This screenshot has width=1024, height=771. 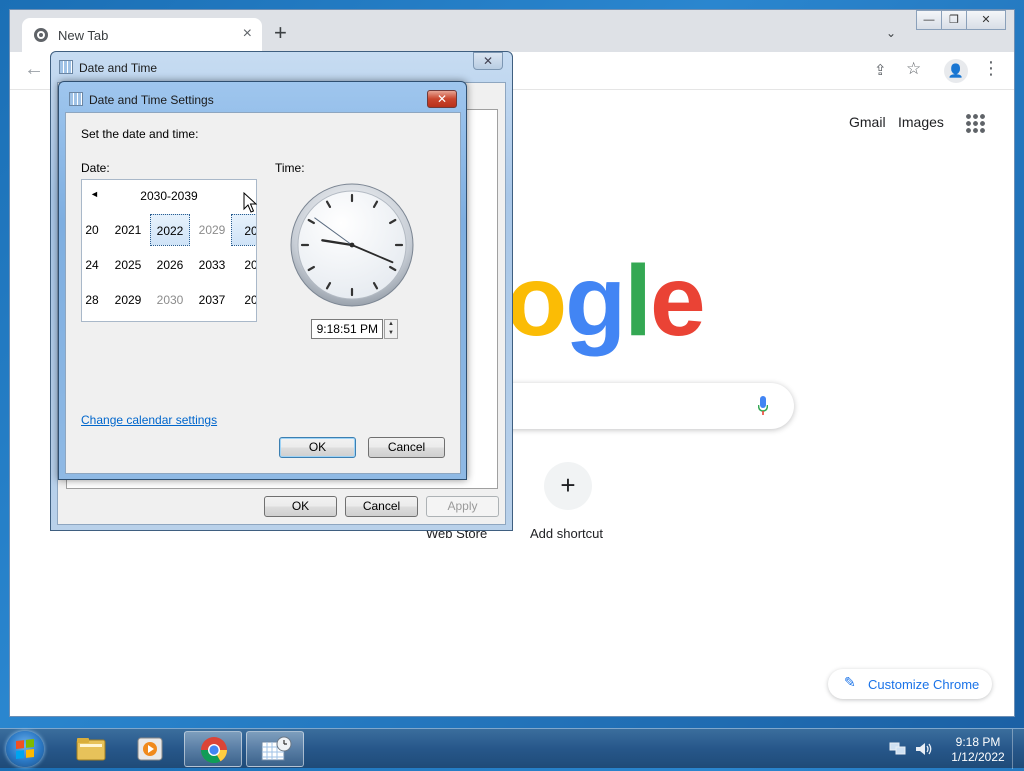 What do you see at coordinates (140, 134) in the screenshot?
I see `instruction-text: Set the date and time:` at bounding box center [140, 134].